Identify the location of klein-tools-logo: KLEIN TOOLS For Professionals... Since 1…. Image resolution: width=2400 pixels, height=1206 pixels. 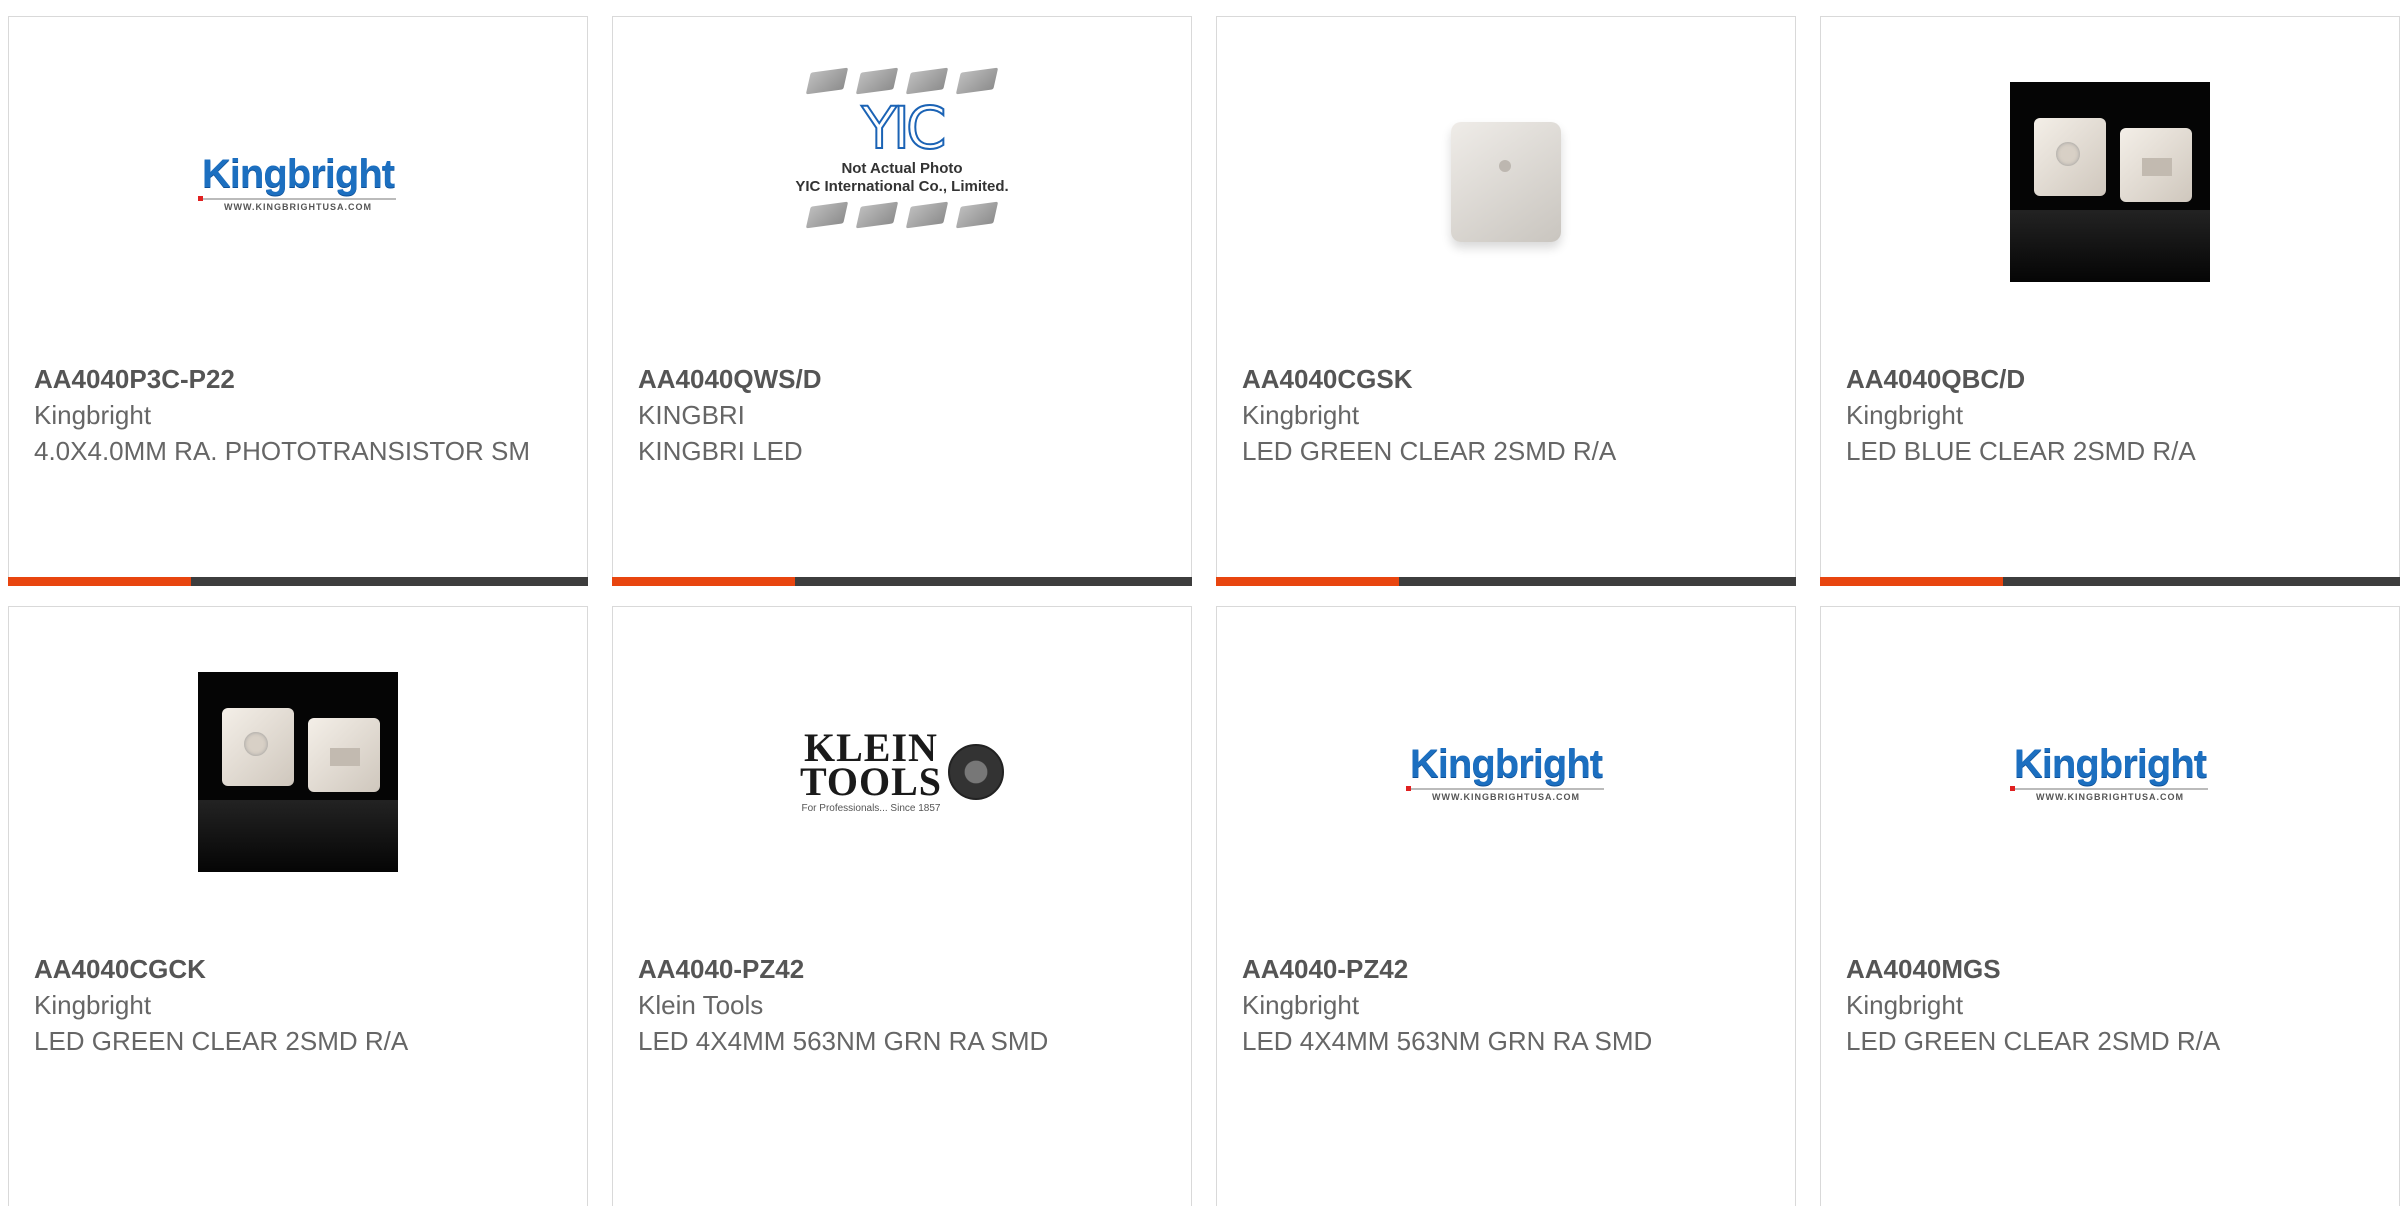
(902, 770).